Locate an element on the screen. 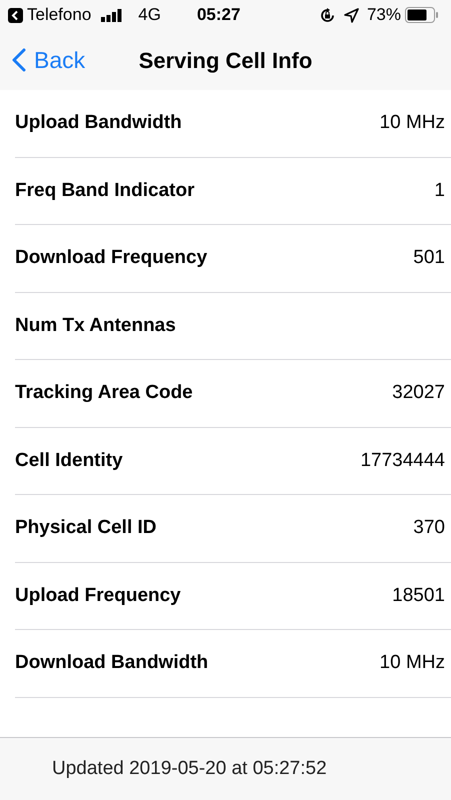 This screenshot has height=800, width=451. row-label: Download Bandwidth is located at coordinates (111, 663).